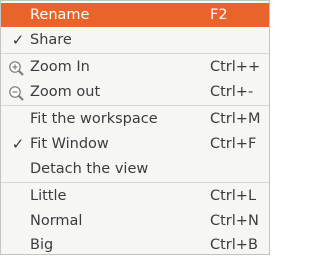  I want to click on menu-item-shortcut: Ctrl+B, so click(234, 245).